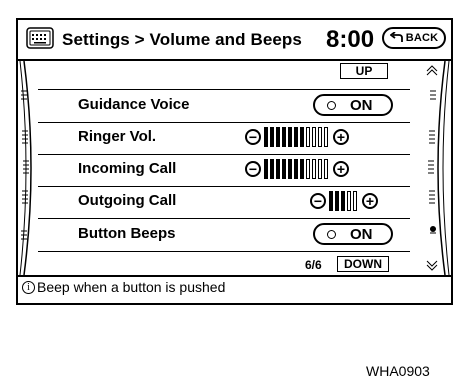 The image size is (463, 383). What do you see at coordinates (127, 200) in the screenshot?
I see `outgoing-call-label: Outgoing Call` at bounding box center [127, 200].